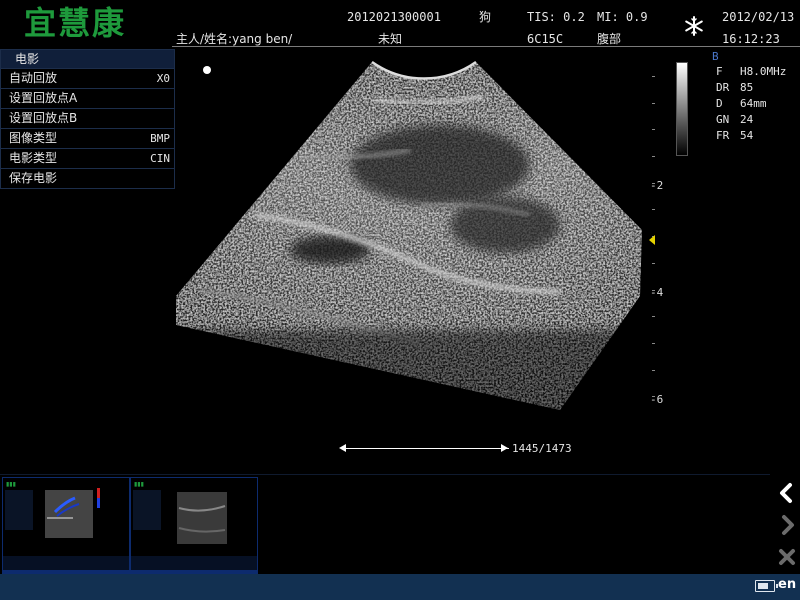 This screenshot has height=600, width=800. What do you see at coordinates (485, 17) in the screenshot?
I see `species: 狗` at bounding box center [485, 17].